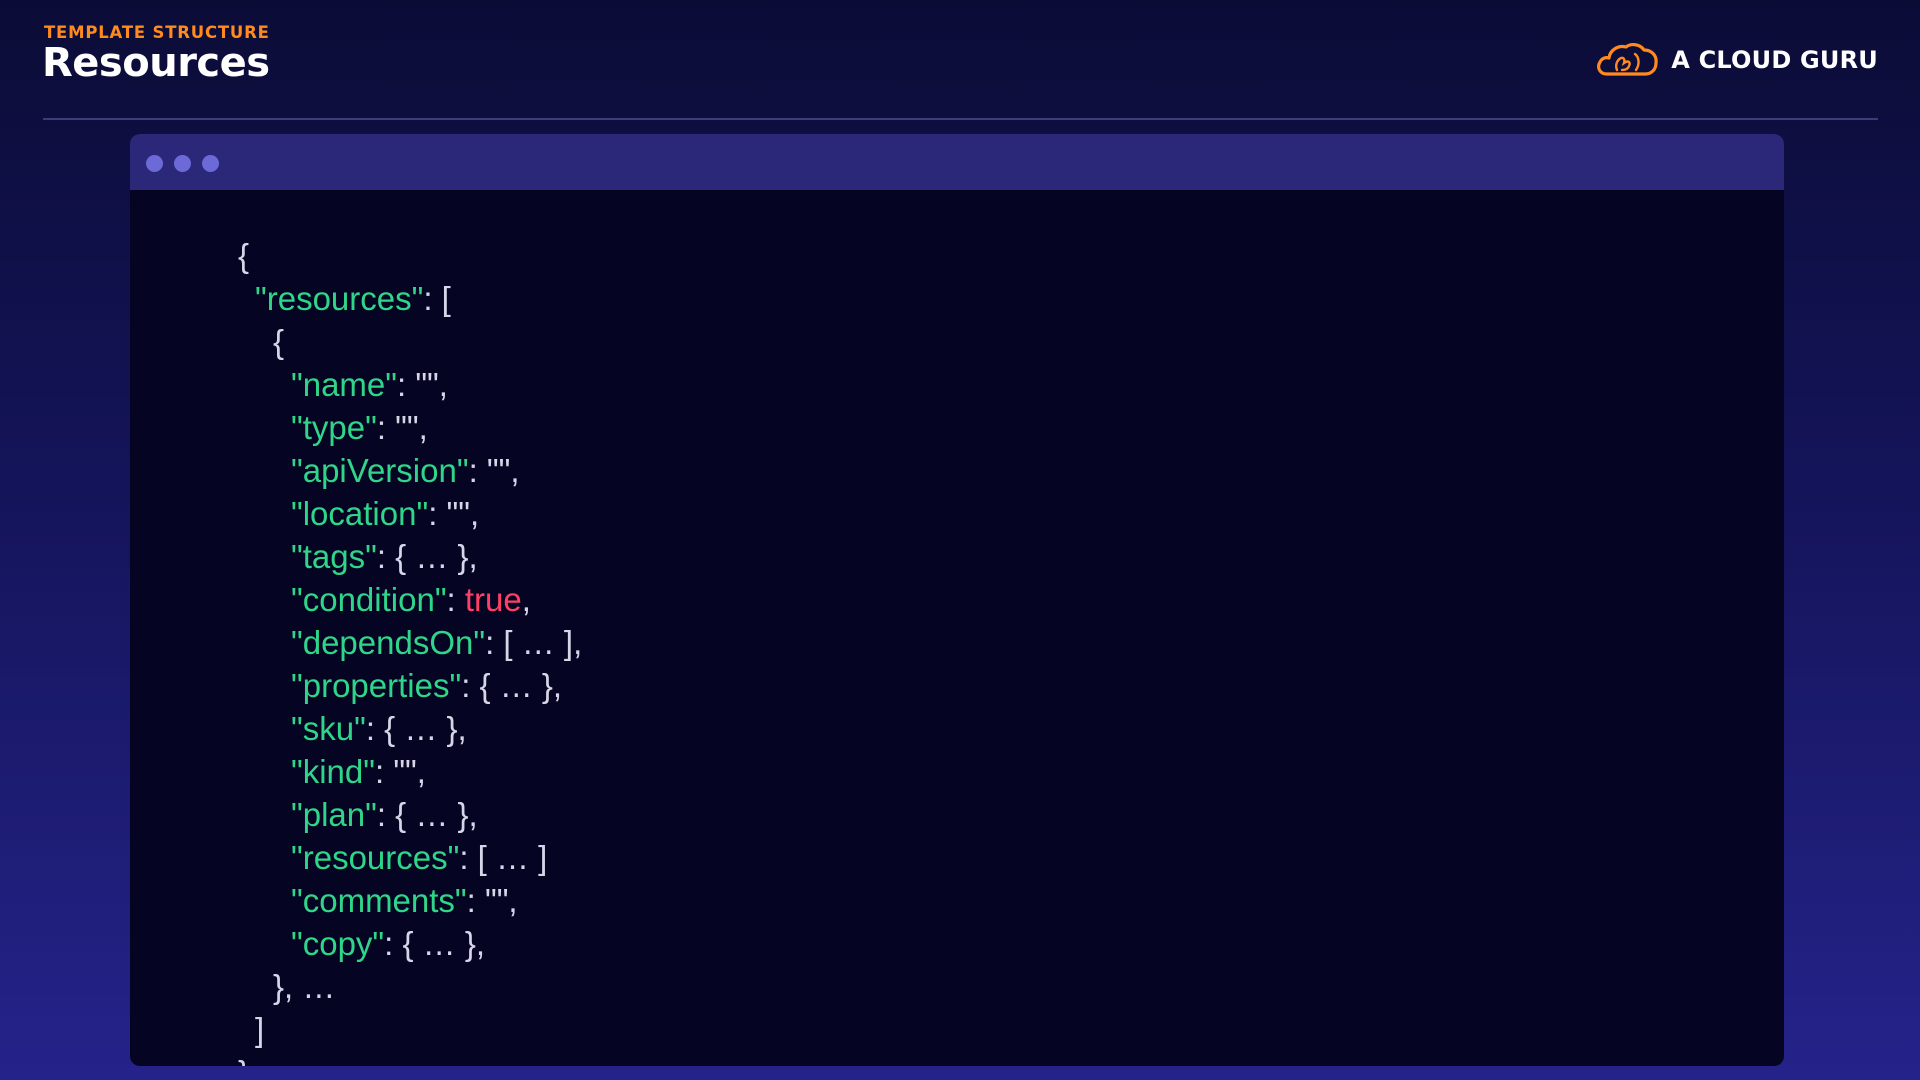 The height and width of the screenshot is (1080, 1920). What do you see at coordinates (216, 1037) in the screenshot?
I see `code-line-close-brace: }` at bounding box center [216, 1037].